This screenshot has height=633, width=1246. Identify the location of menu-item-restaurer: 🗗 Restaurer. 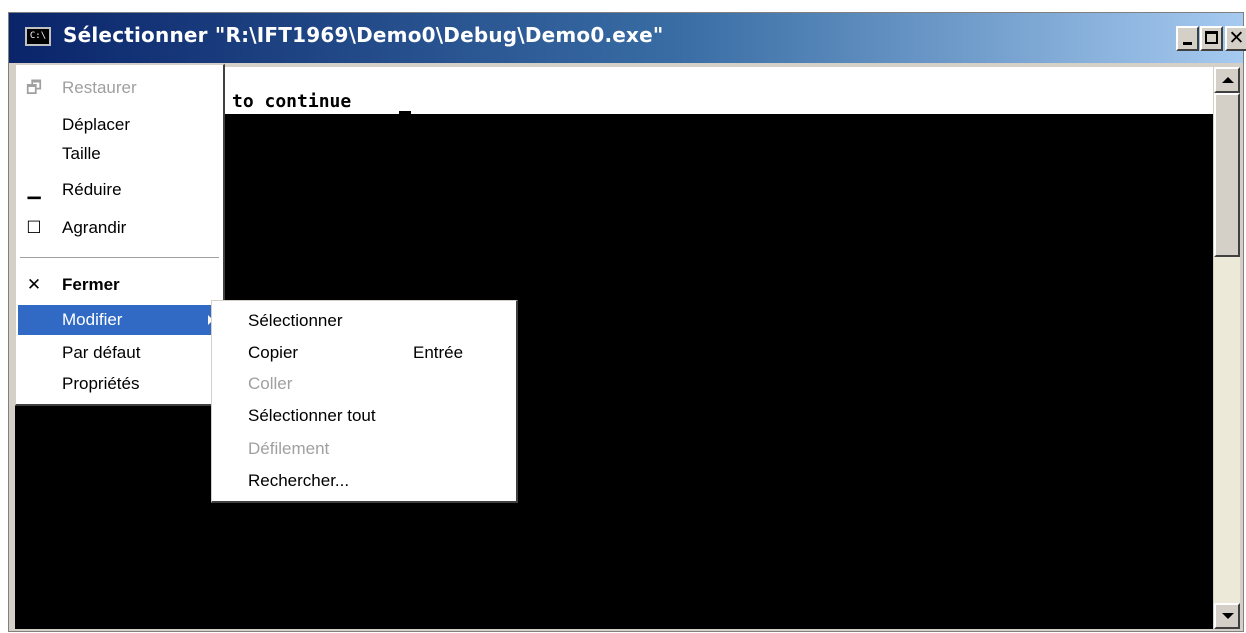
(119, 88).